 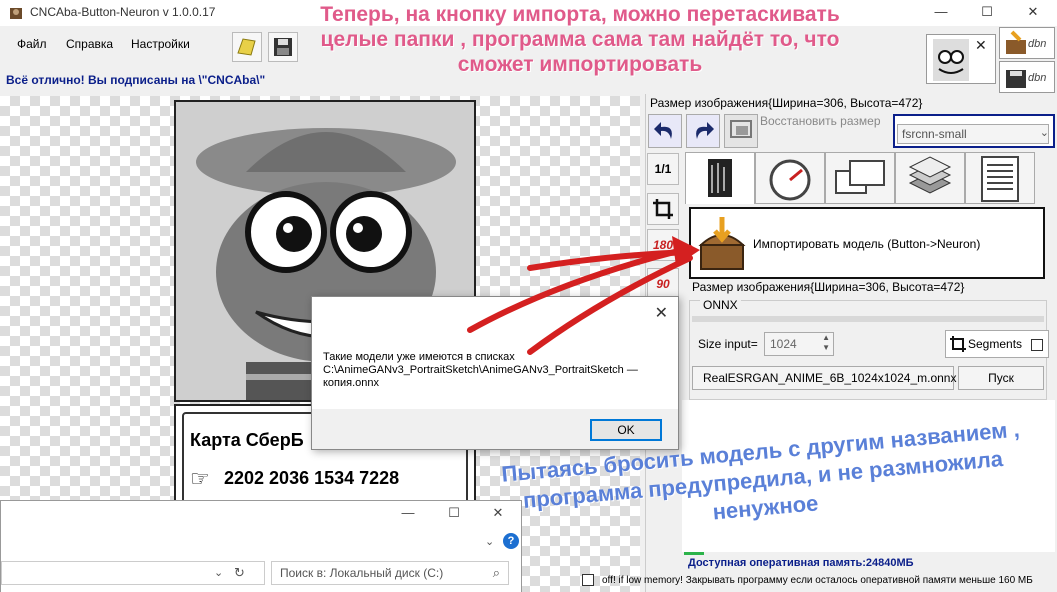 I want to click on pointing-hand-icon: ☞, so click(x=200, y=478).